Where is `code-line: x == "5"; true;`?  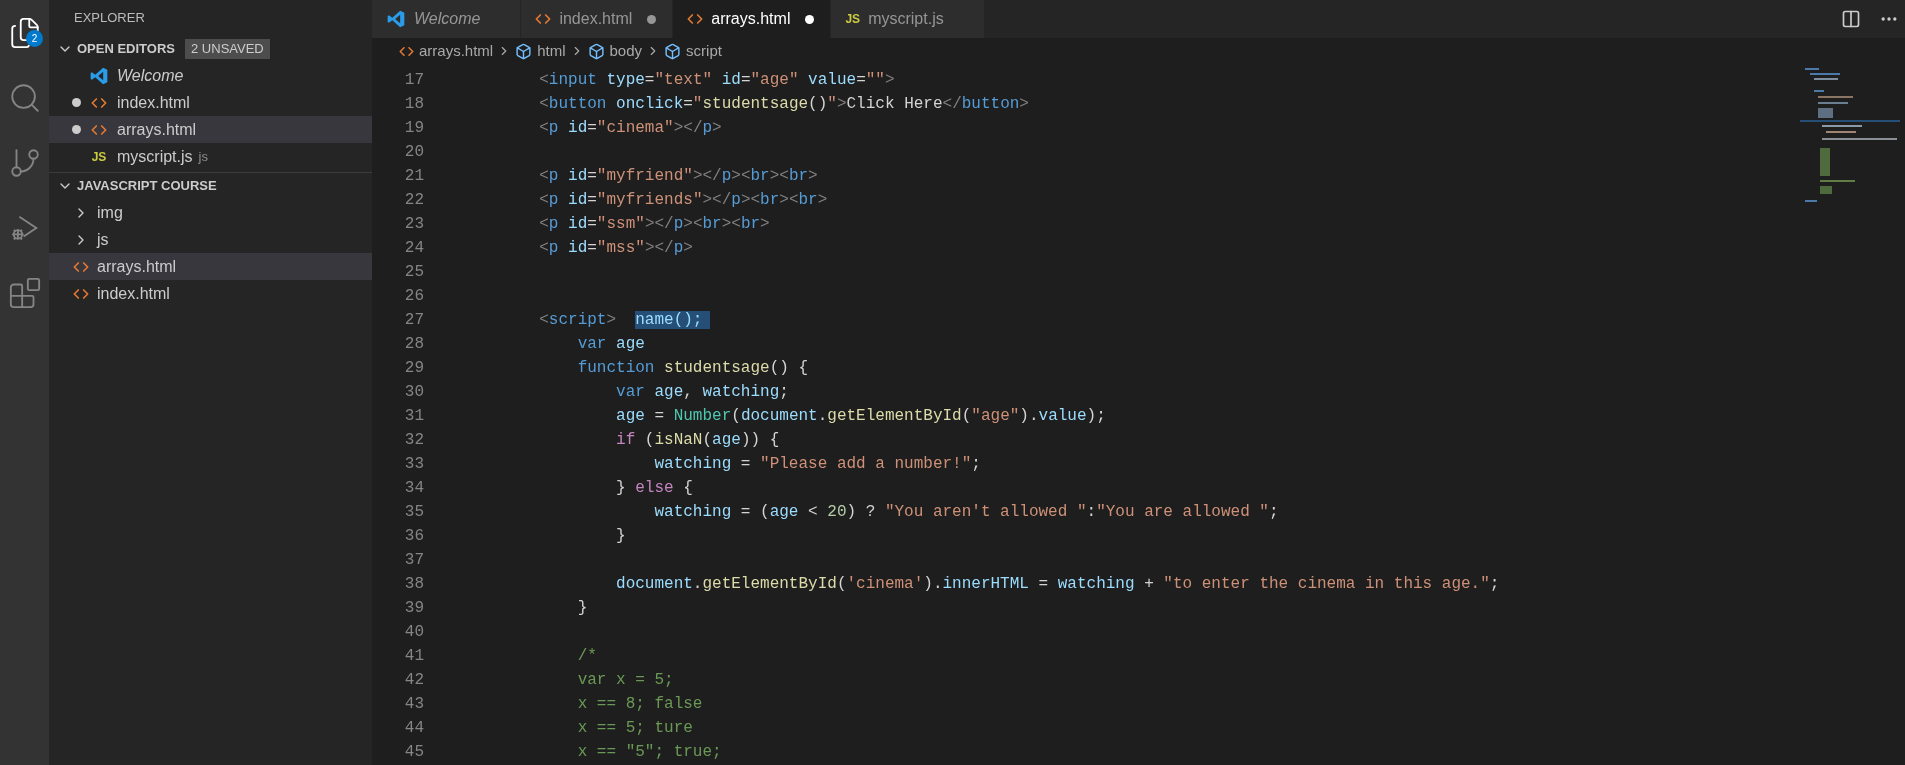 code-line: x == "5"; true; is located at coordinates (649, 752).